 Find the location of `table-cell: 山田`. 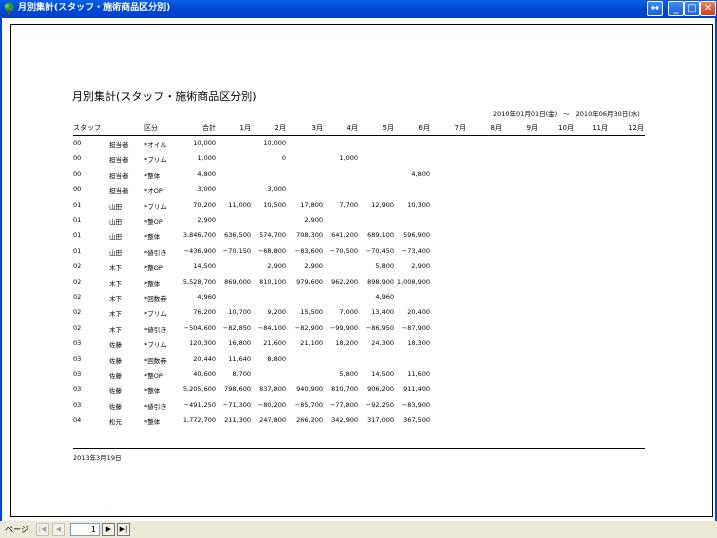

table-cell: 山田 is located at coordinates (115, 252).